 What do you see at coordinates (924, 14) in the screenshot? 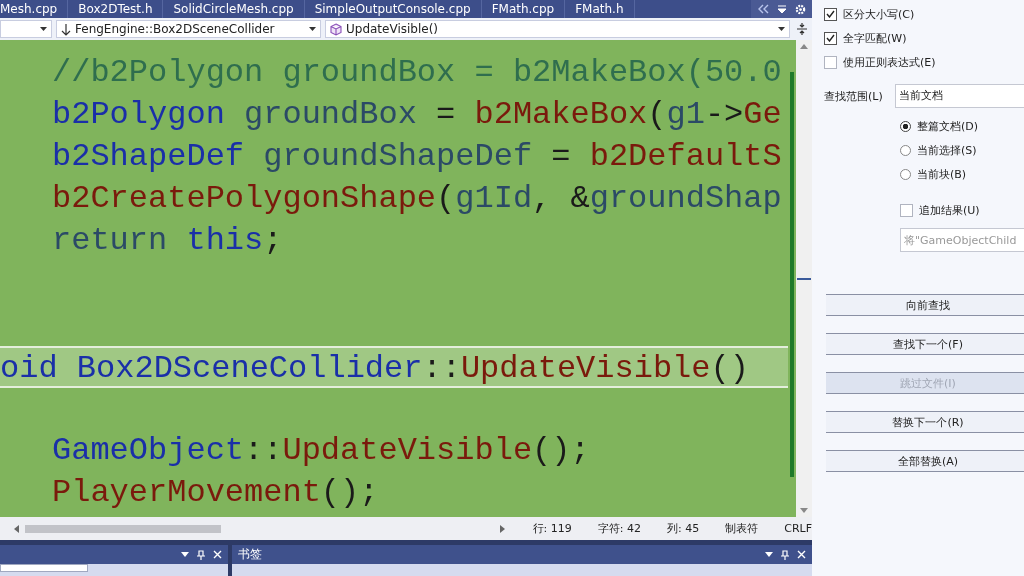
I see `option-checkbox: 区分大小写(C)` at bounding box center [924, 14].